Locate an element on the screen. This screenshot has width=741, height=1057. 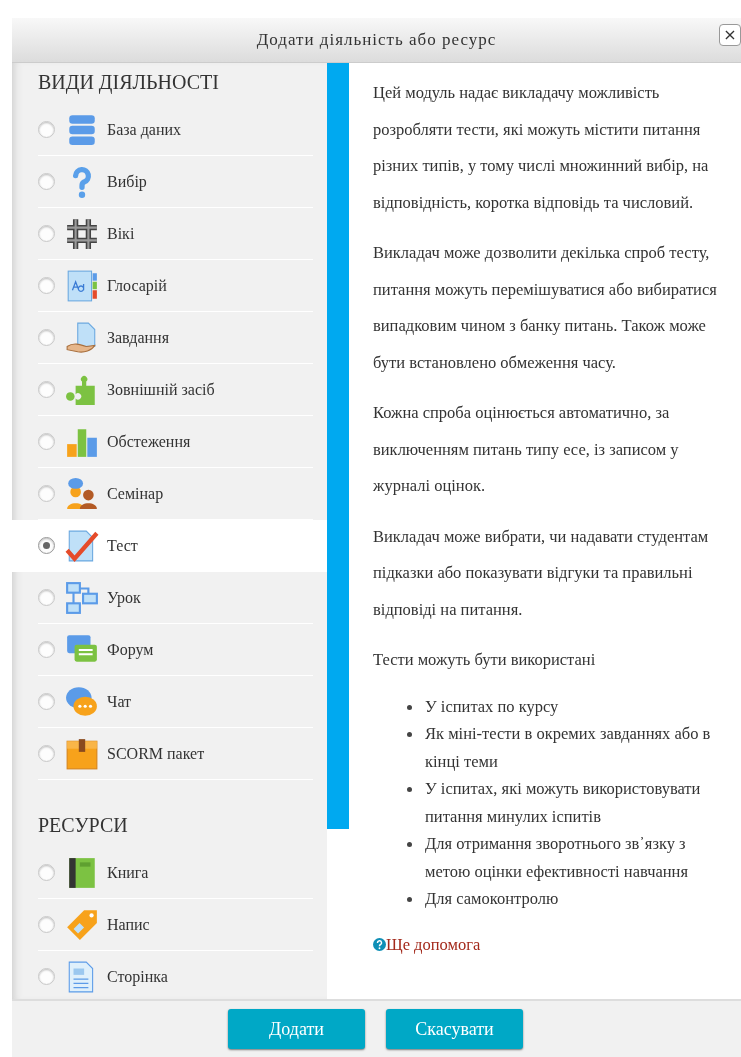
module-name: Форум is located at coordinates (130, 649).